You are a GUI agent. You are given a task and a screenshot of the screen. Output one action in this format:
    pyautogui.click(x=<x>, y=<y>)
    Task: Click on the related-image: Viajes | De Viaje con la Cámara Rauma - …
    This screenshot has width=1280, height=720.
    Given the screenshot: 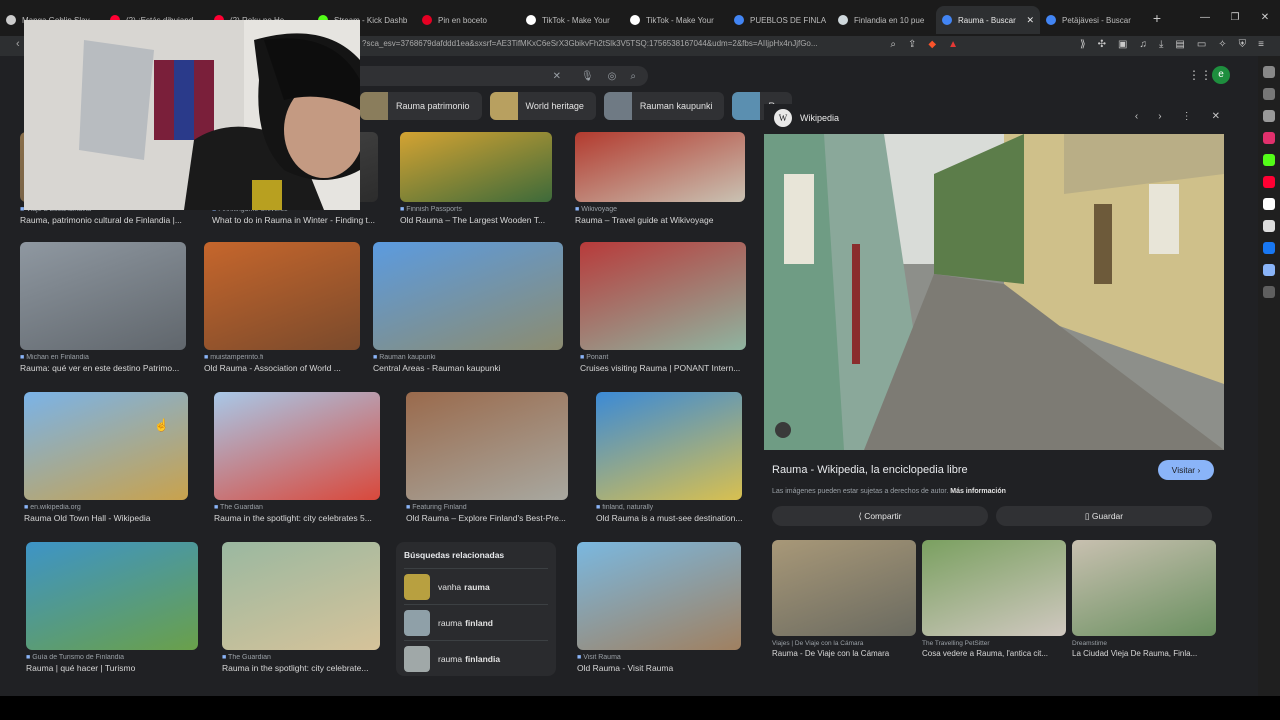 What is the action you would take?
    pyautogui.click(x=844, y=599)
    